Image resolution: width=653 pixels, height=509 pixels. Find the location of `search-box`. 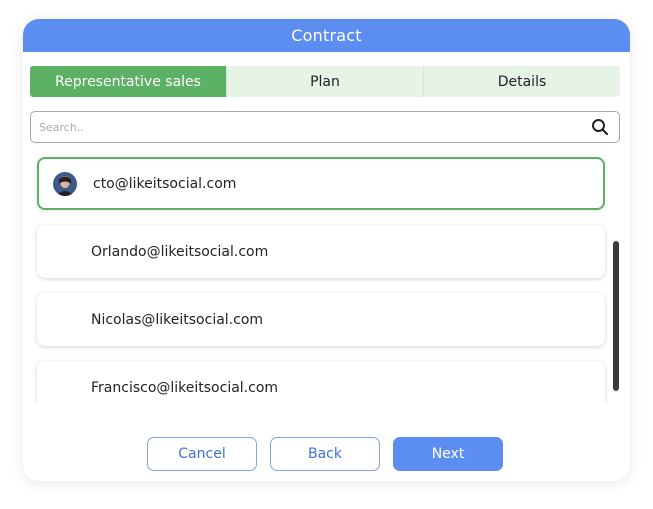

search-box is located at coordinates (325, 127).